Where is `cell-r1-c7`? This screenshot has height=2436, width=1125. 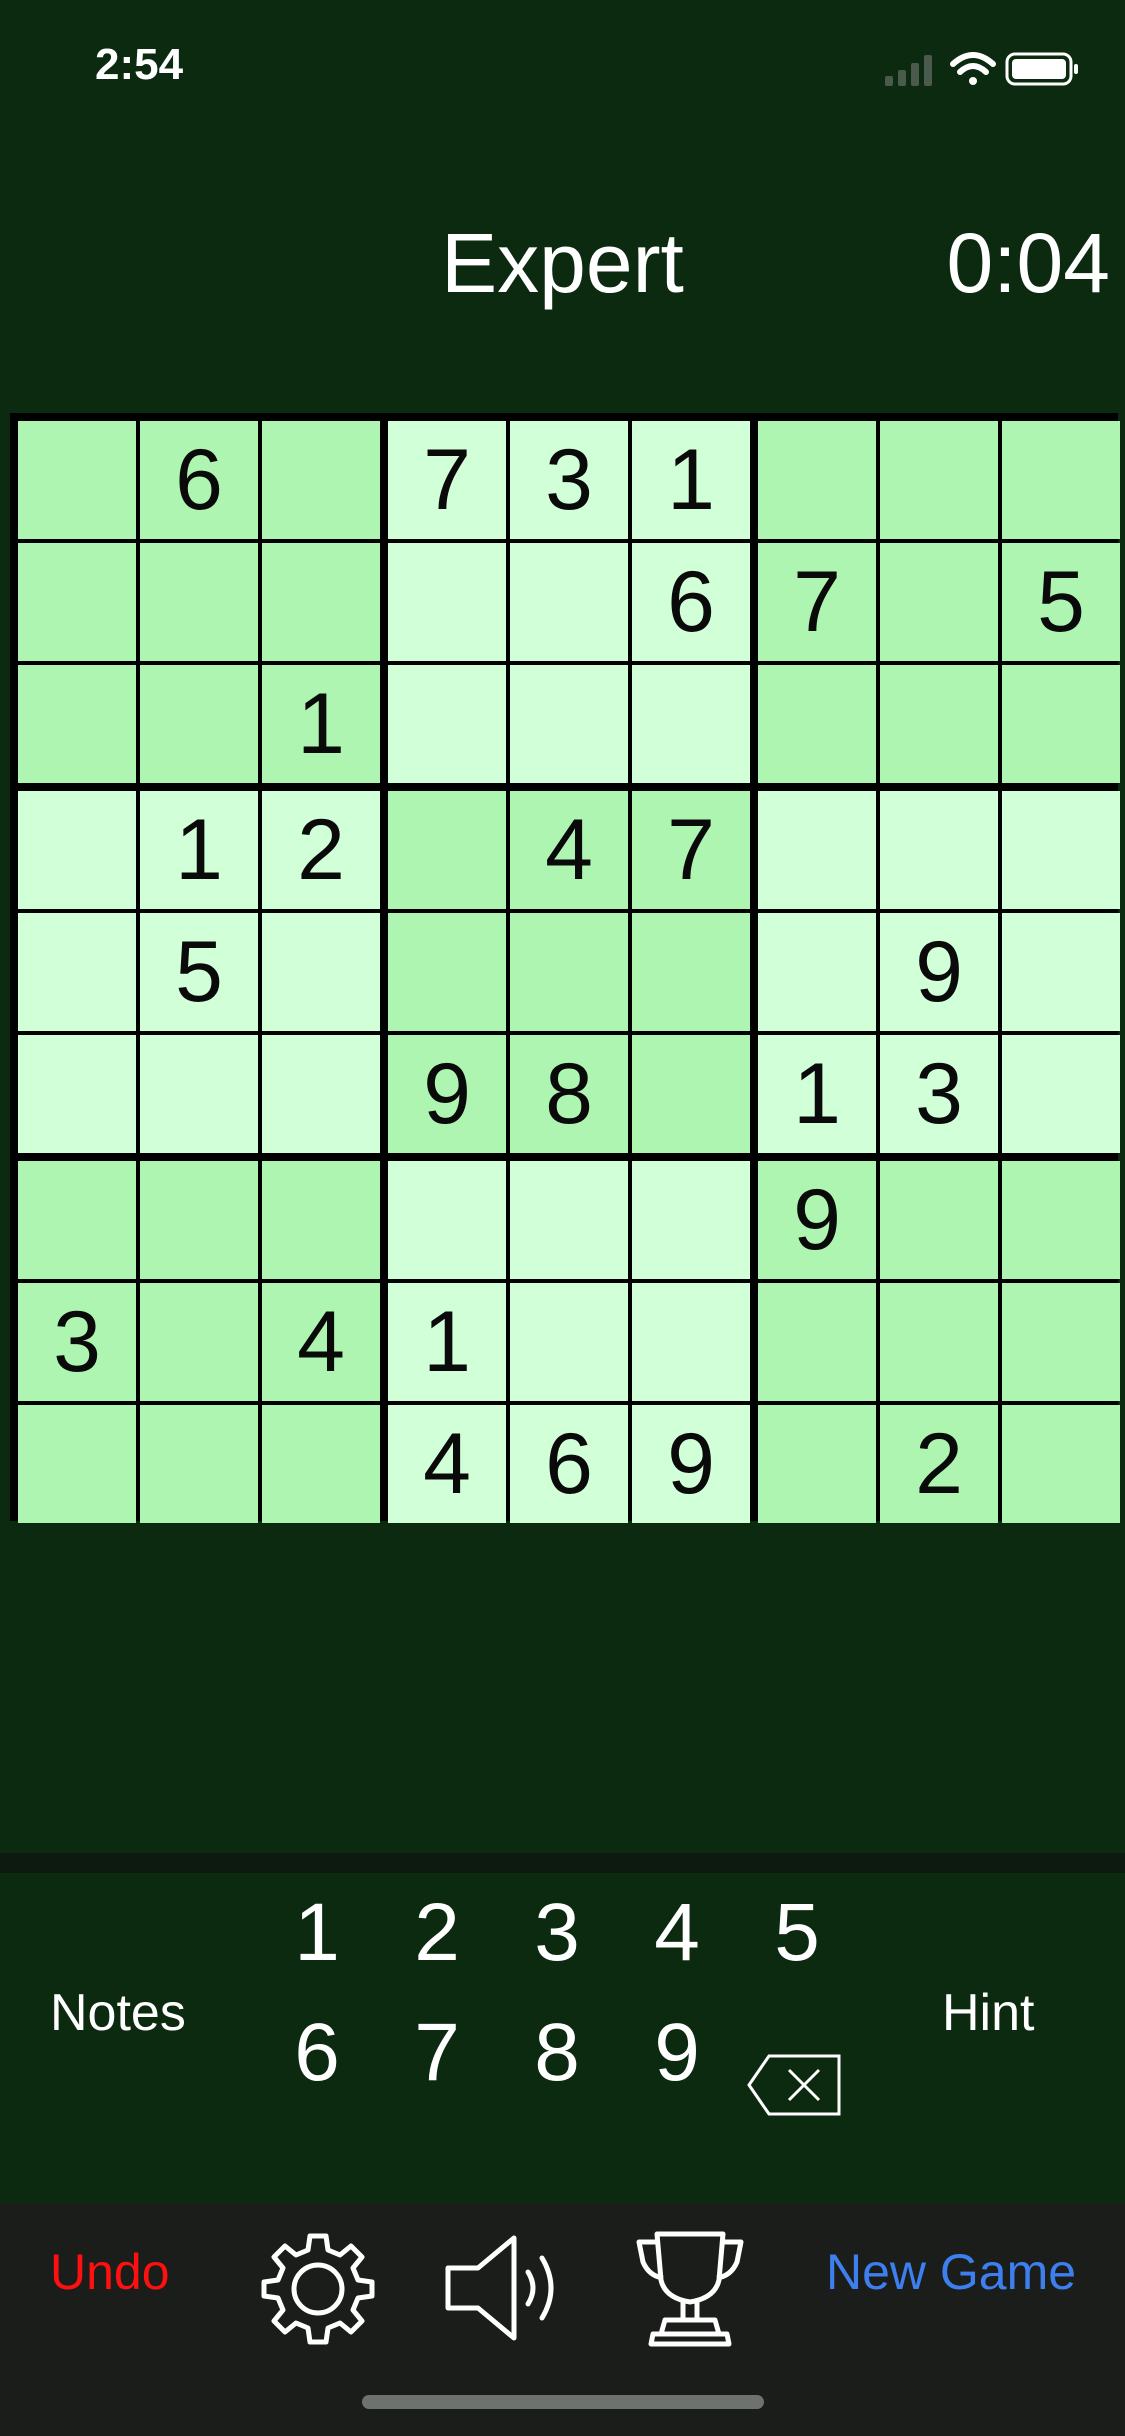
cell-r1-c7 is located at coordinates (817, 480).